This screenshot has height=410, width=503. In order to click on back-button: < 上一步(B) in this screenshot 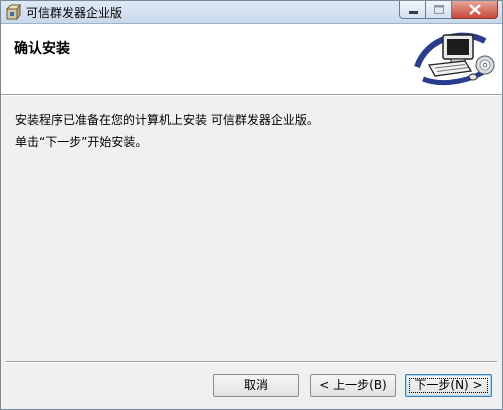, I will do `click(353, 385)`.